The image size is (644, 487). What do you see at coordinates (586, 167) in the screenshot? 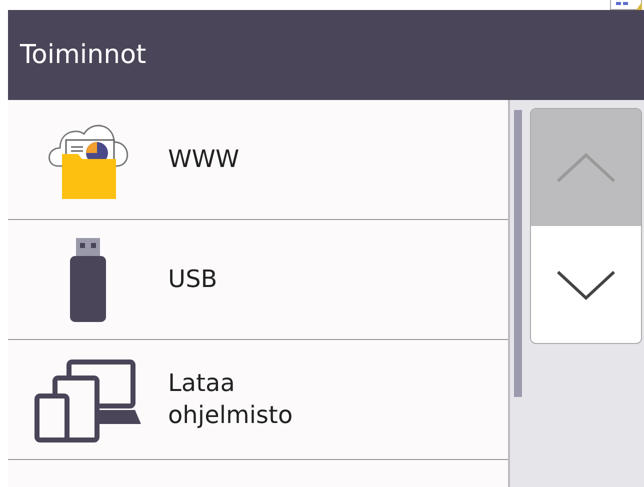
I see `chevron-up-icon` at bounding box center [586, 167].